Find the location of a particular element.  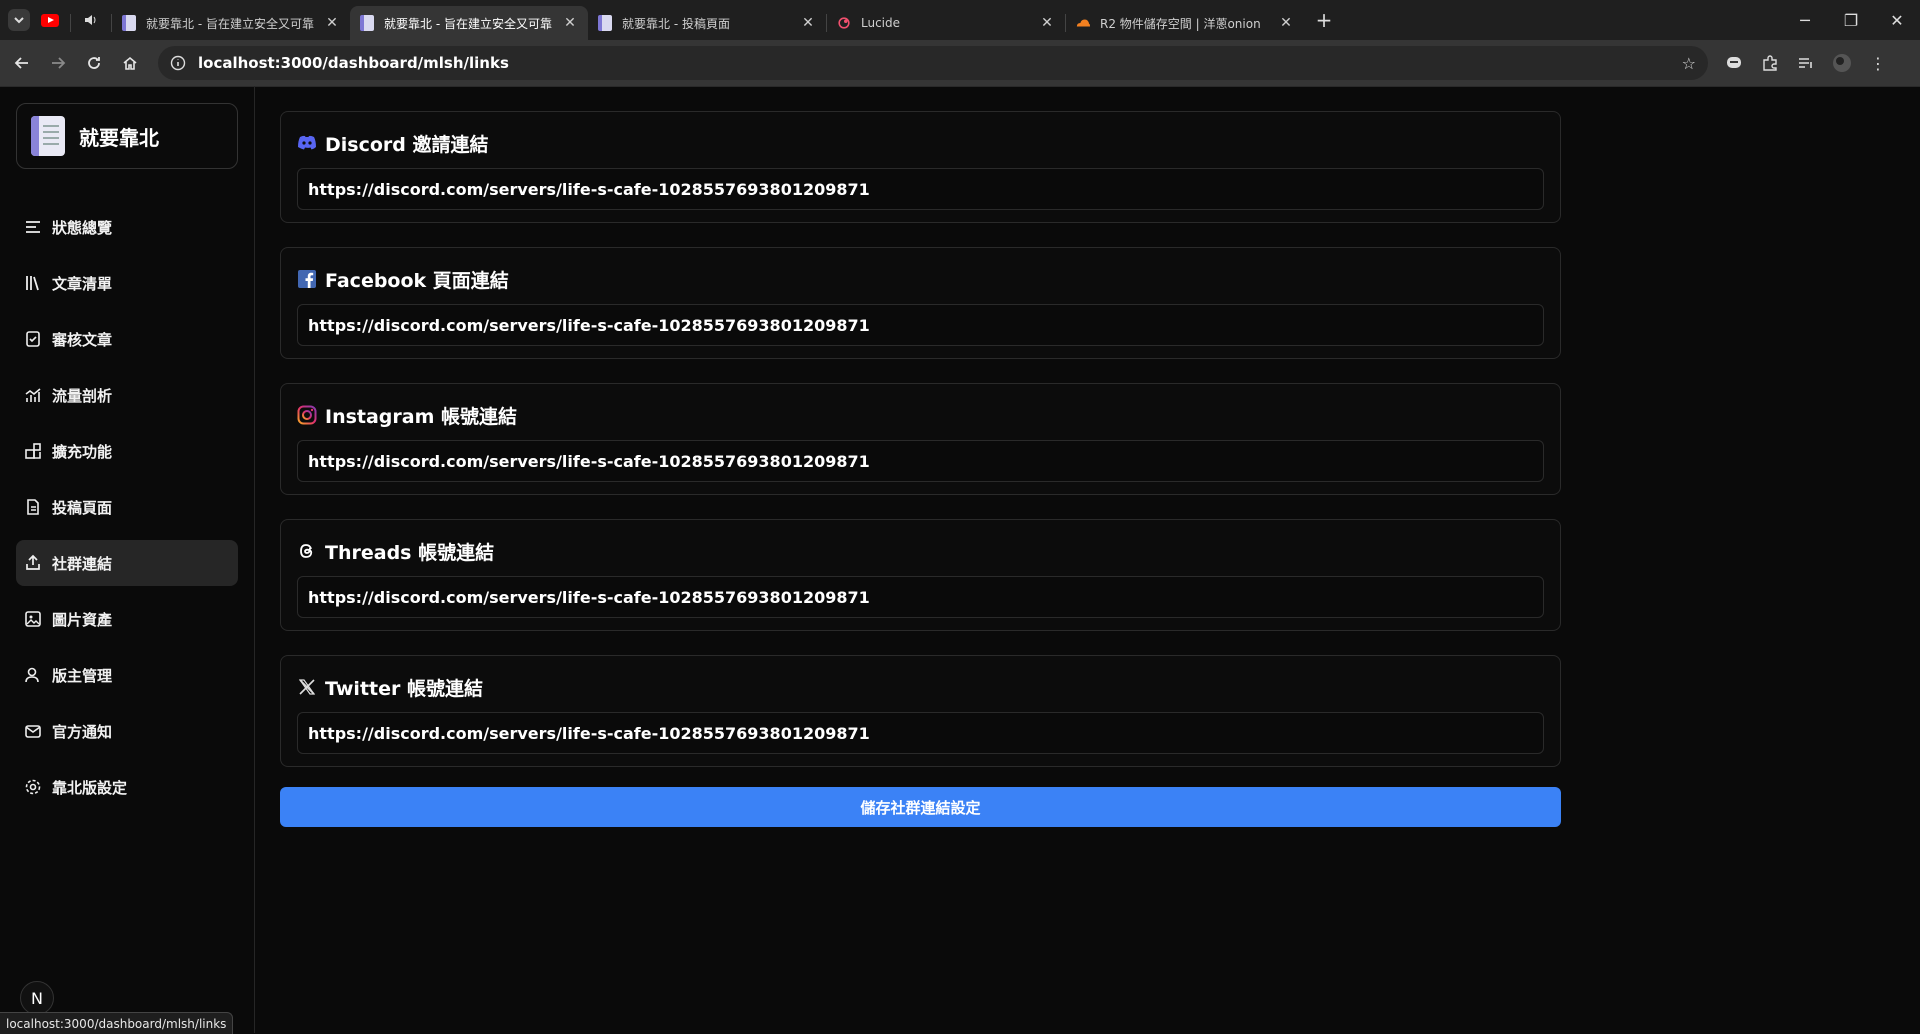

card-title: Facebook 頁面連結 is located at coordinates (417, 280).